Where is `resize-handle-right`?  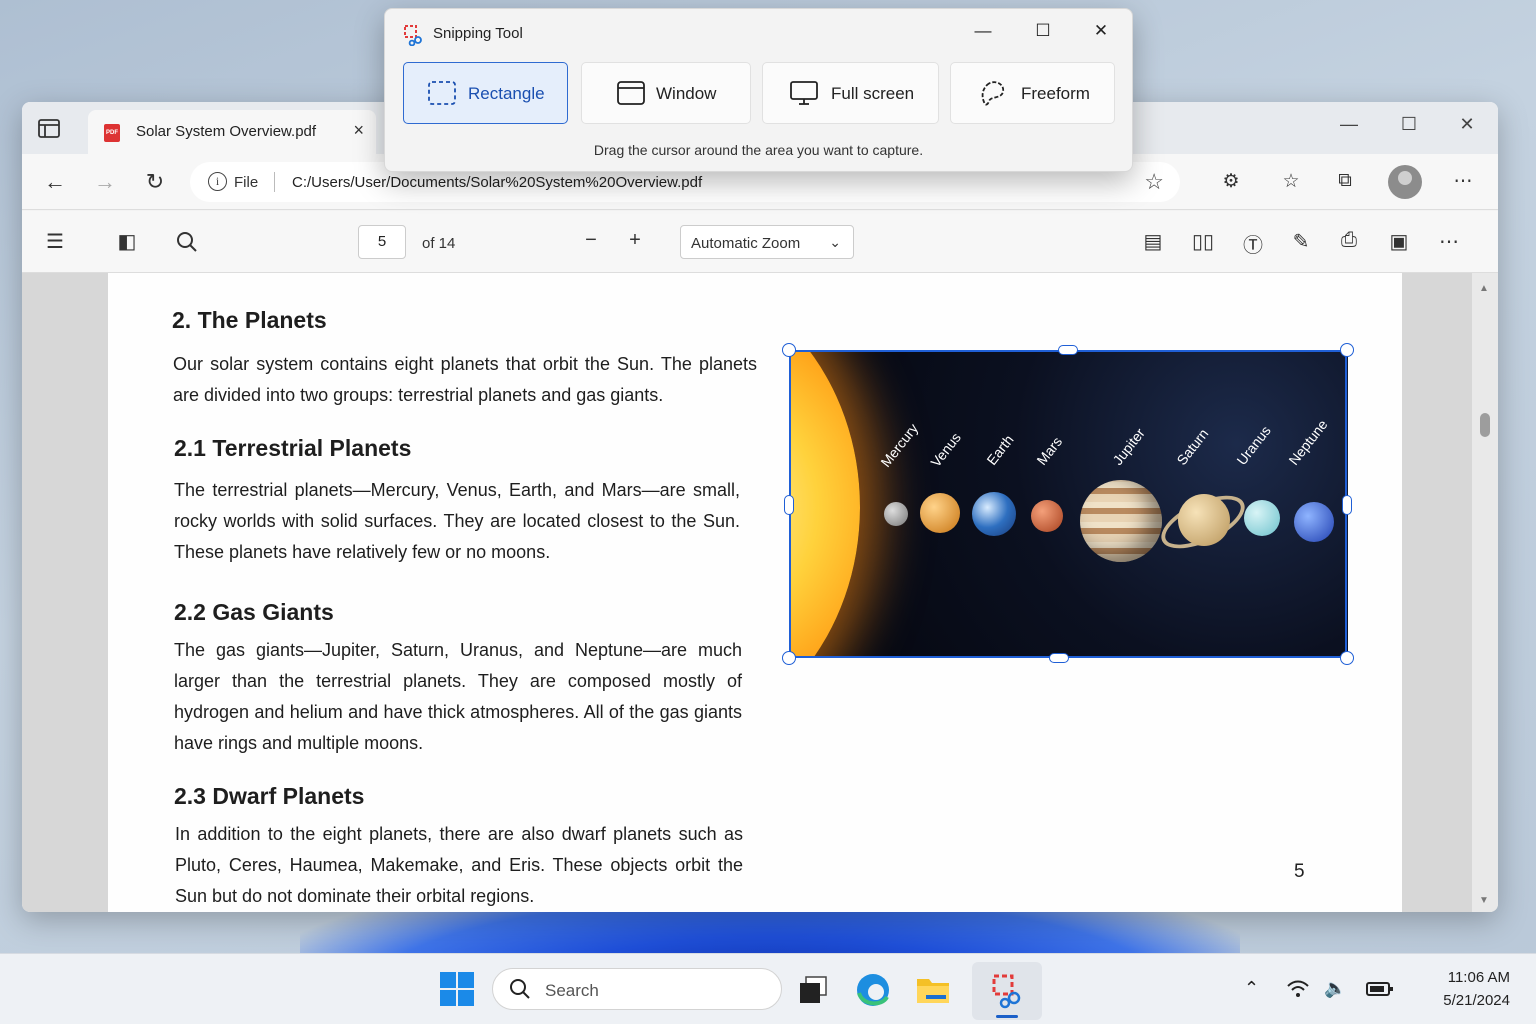
resize-handle-right is located at coordinates (1347, 505).